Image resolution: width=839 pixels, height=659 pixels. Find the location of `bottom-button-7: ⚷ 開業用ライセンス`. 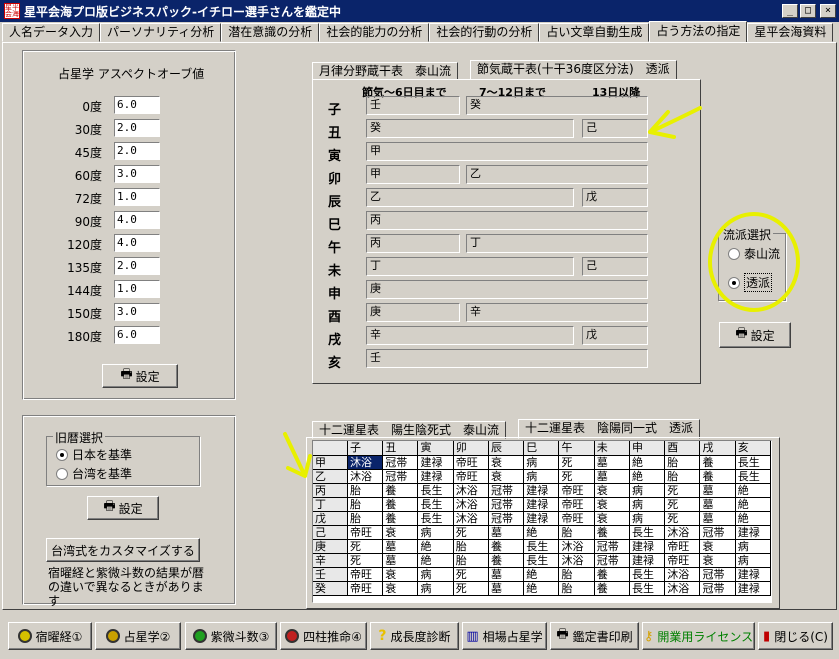

bottom-button-7: ⚷ 開業用ライセンス is located at coordinates (698, 636).